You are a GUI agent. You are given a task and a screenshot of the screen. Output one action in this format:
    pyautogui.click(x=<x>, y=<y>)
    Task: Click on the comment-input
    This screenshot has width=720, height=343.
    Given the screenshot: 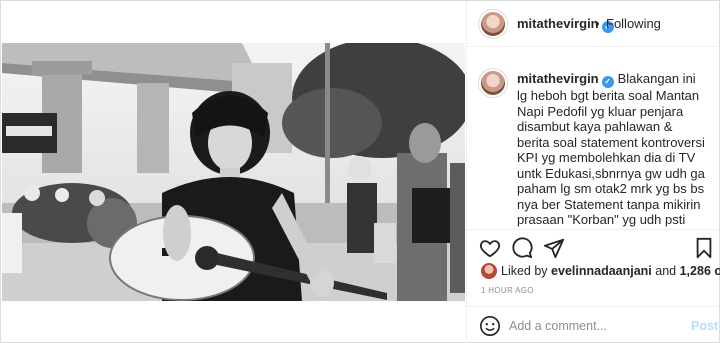 What is the action you would take?
    pyautogui.click(x=594, y=326)
    